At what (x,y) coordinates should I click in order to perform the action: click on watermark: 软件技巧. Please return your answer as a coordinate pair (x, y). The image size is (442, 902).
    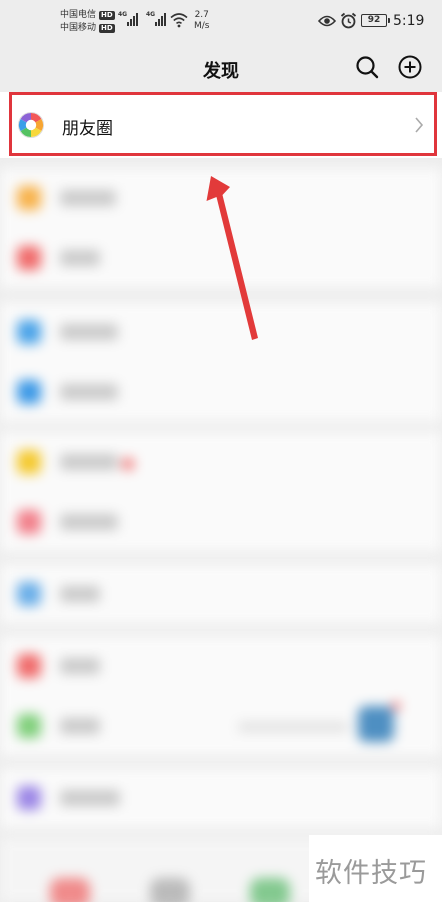
    Looking at the image, I should click on (375, 868).